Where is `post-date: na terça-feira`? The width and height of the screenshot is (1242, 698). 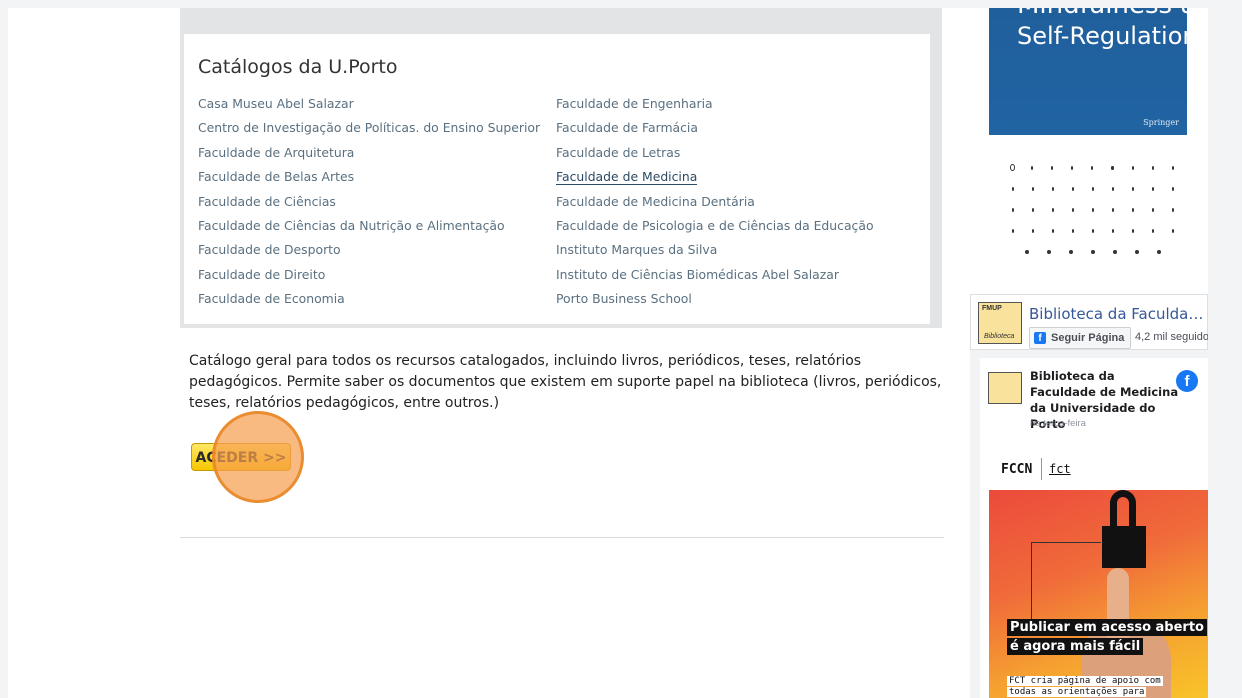 post-date: na terça-feira is located at coordinates (1058, 423).